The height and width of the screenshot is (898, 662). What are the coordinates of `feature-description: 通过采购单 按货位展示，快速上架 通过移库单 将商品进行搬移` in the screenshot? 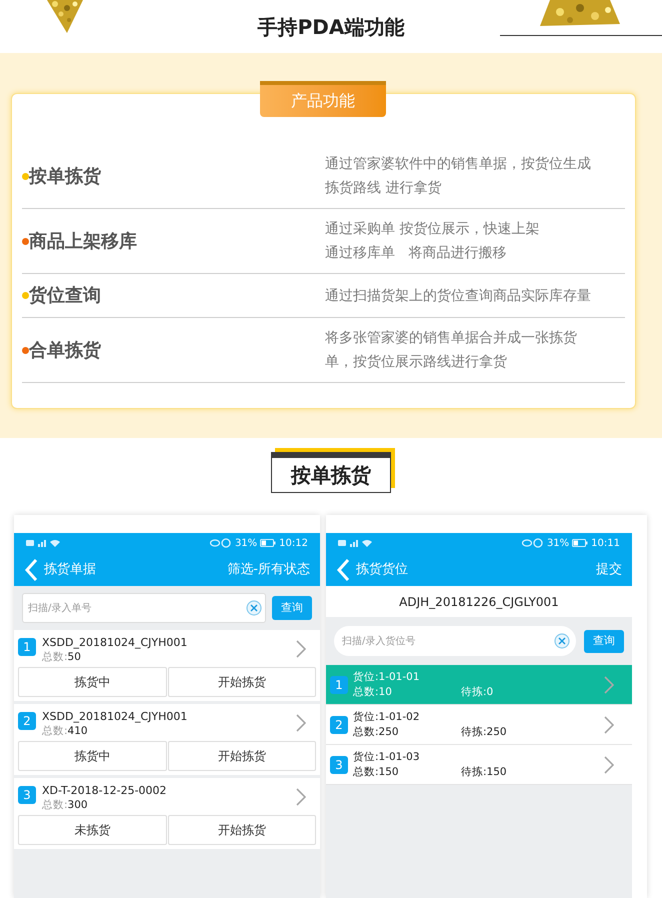 It's located at (432, 241).